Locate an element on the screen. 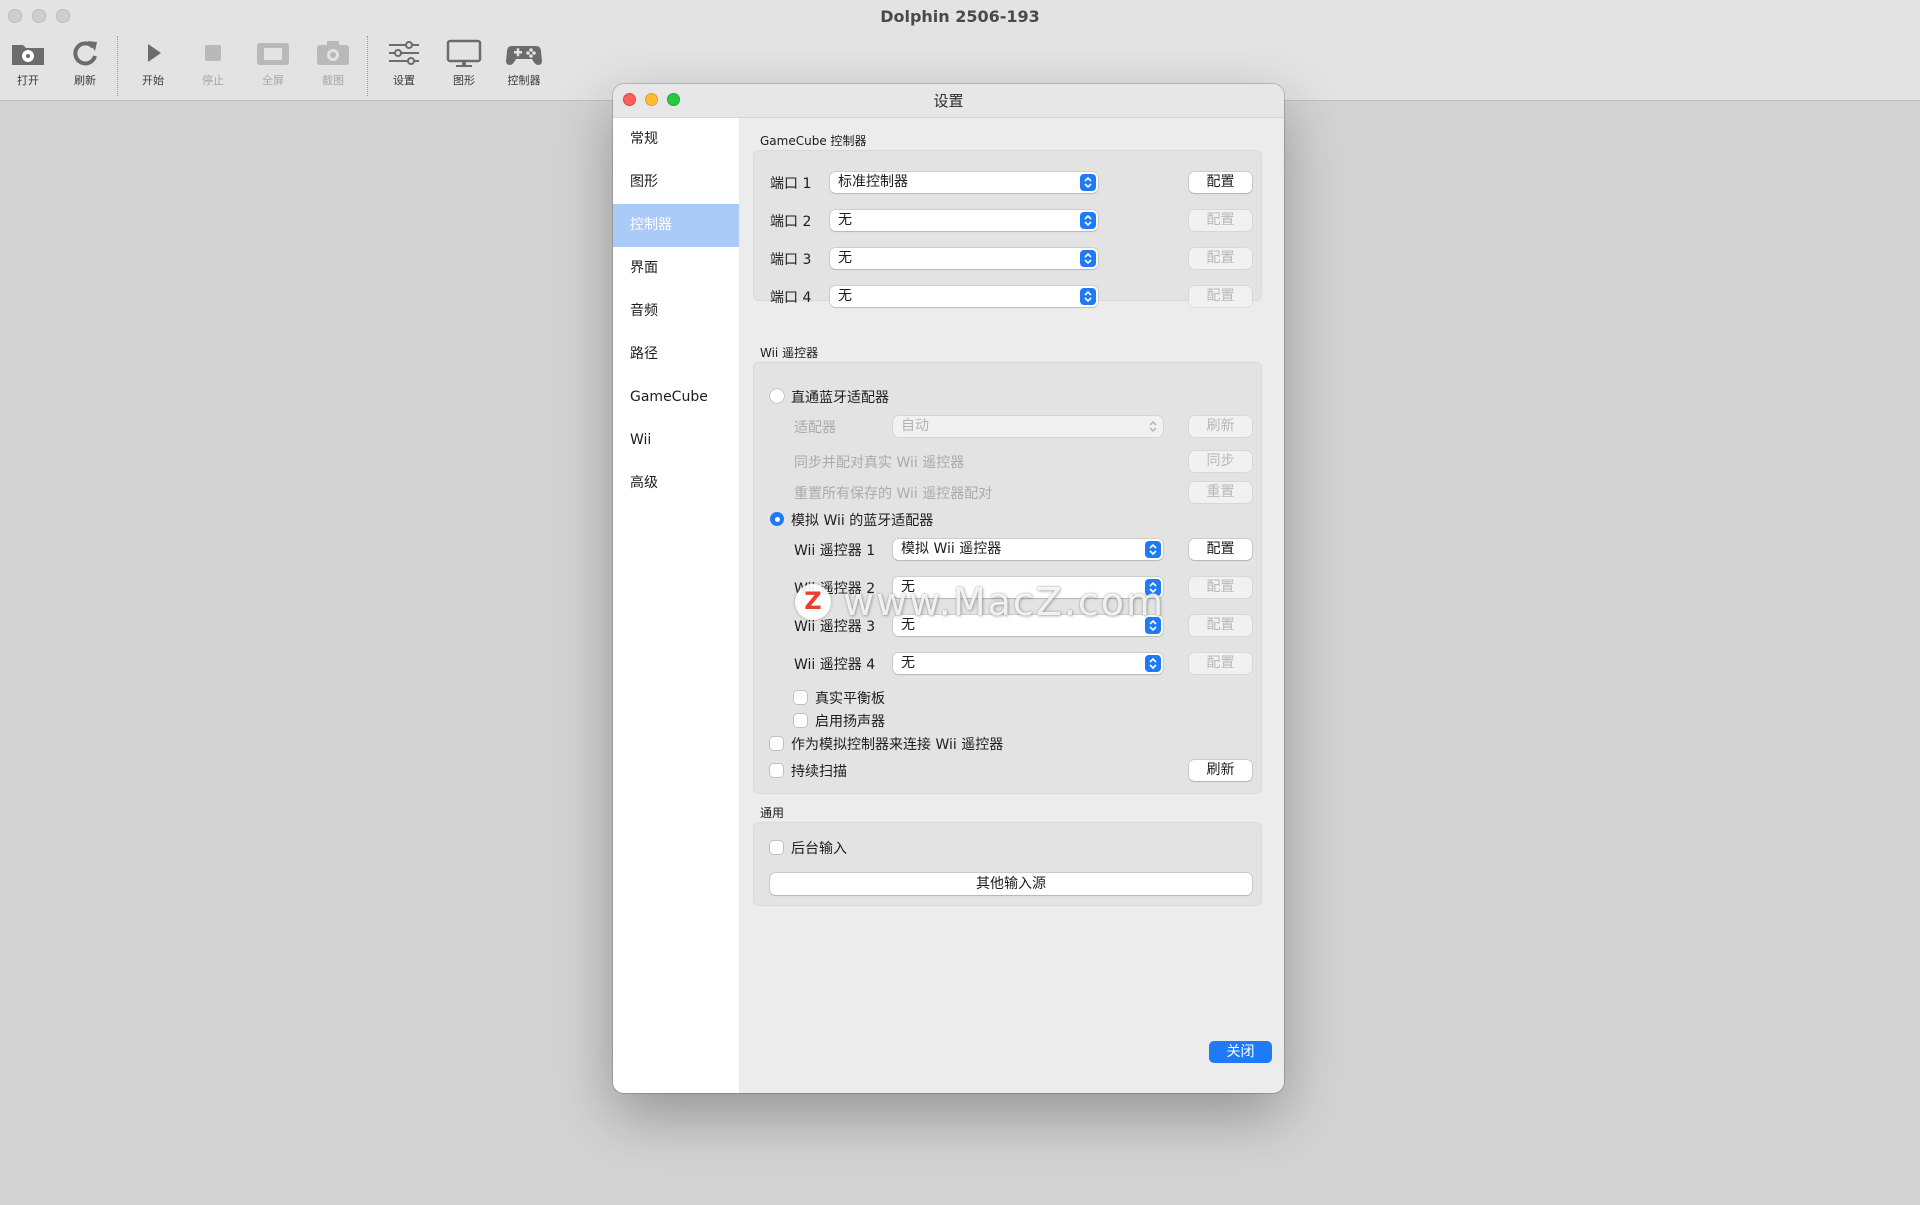 This screenshot has height=1205, width=1920. port-4-label: 端口 4 is located at coordinates (791, 298).